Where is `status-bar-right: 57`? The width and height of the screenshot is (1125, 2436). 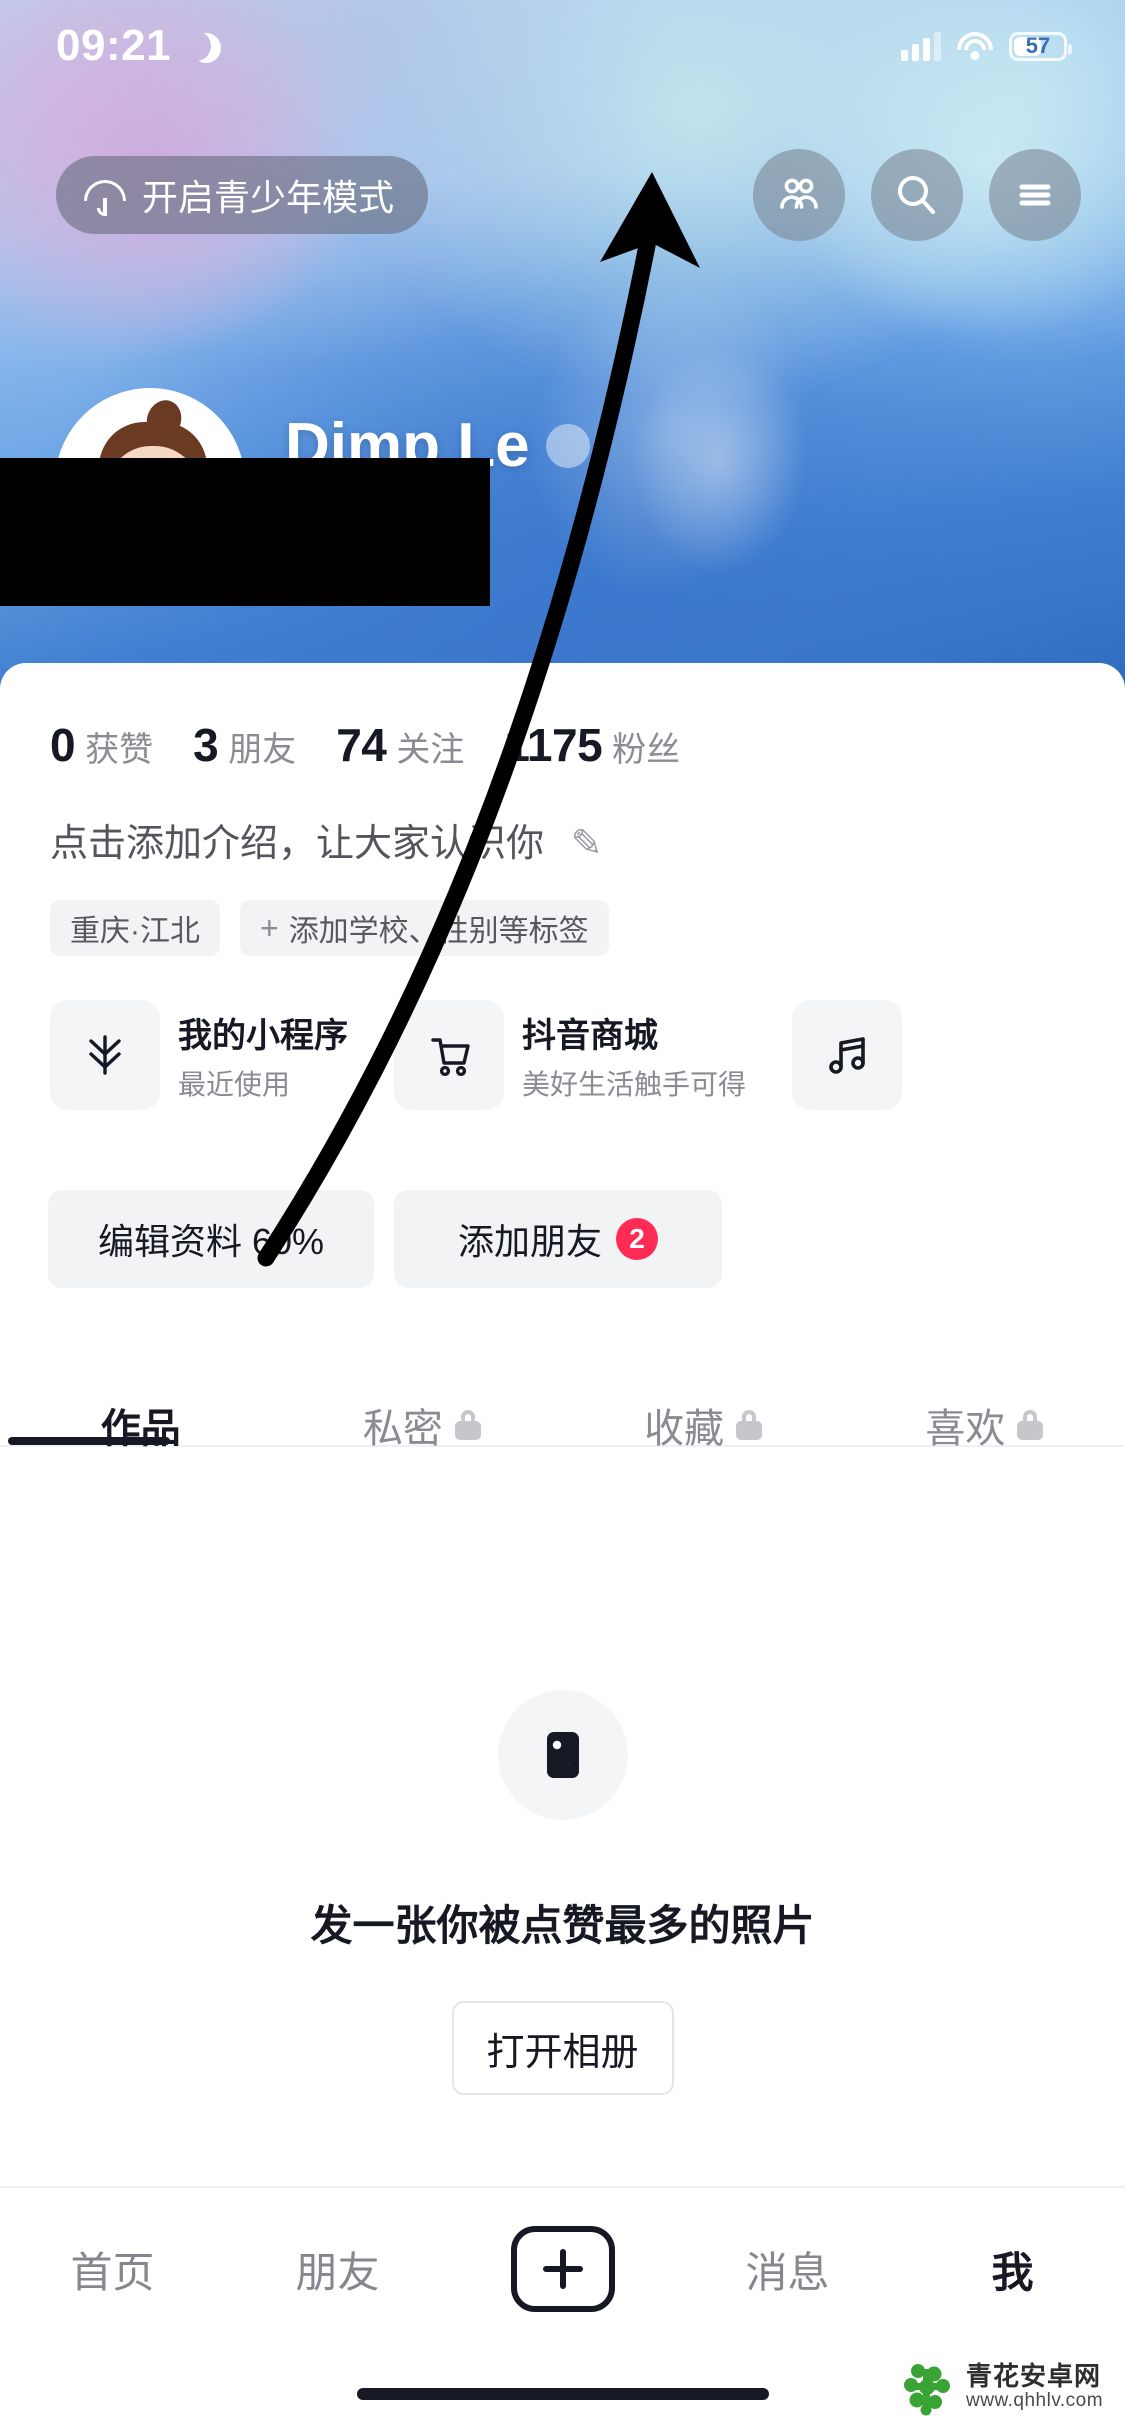
status-bar-right: 57 is located at coordinates (986, 46).